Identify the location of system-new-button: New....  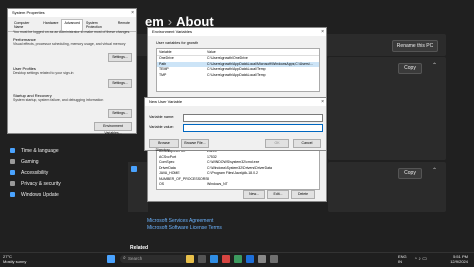
(254, 194).